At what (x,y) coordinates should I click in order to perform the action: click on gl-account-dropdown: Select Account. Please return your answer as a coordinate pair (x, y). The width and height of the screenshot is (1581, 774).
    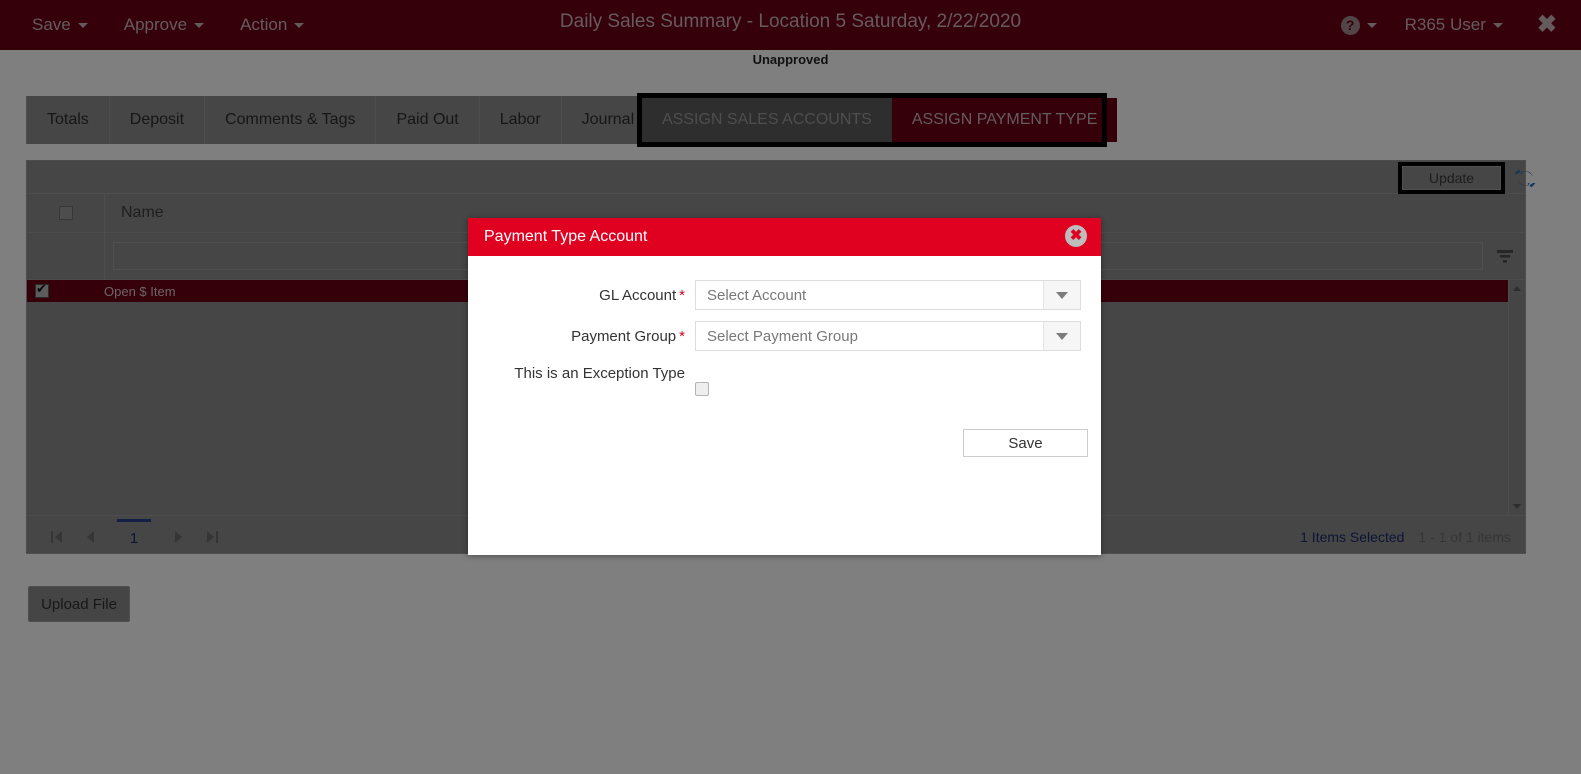
    Looking at the image, I should click on (888, 295).